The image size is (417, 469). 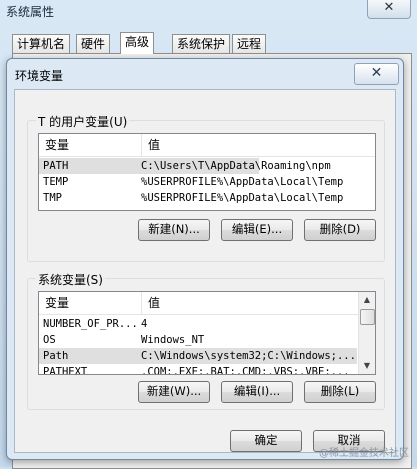 I want to click on window-title: 系统属性, so click(x=30, y=12).